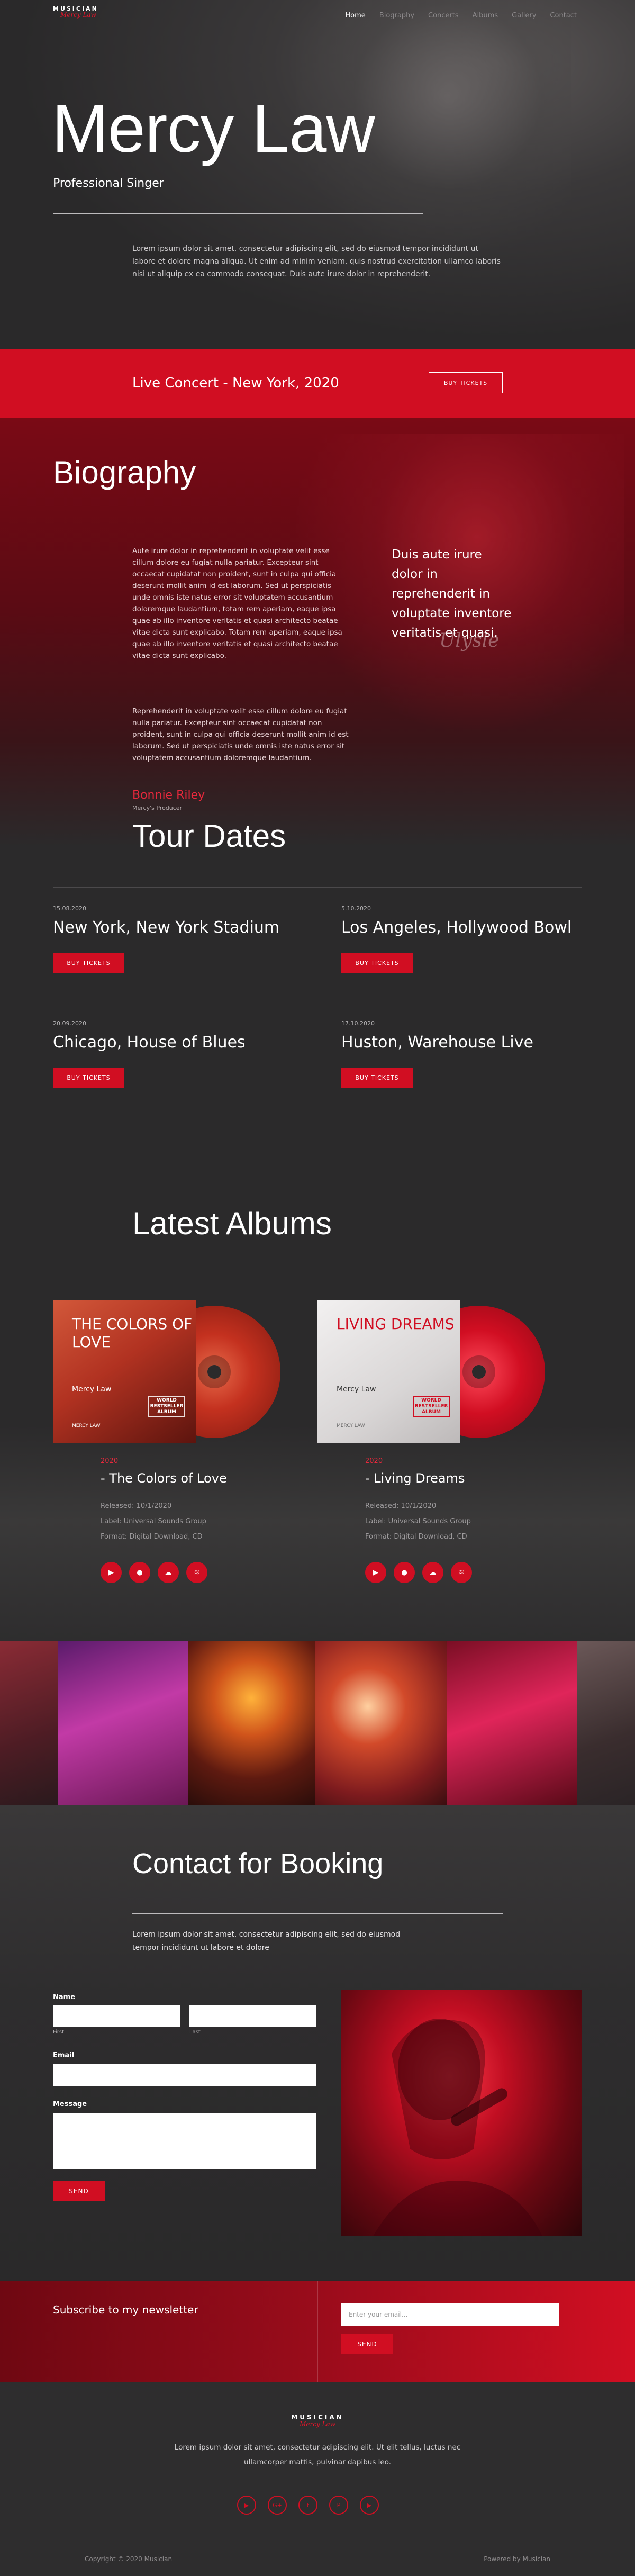  What do you see at coordinates (456, 927) in the screenshot?
I see `tour-city: Los Angeles, Hollywood Bowl` at bounding box center [456, 927].